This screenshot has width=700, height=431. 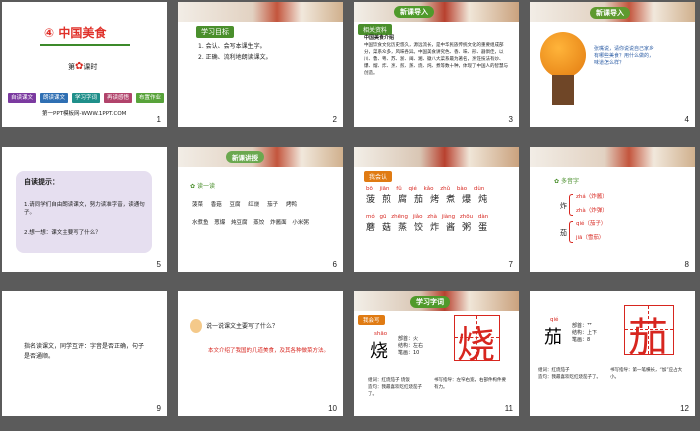 I want to click on slide-number: 9, so click(x=158, y=408).